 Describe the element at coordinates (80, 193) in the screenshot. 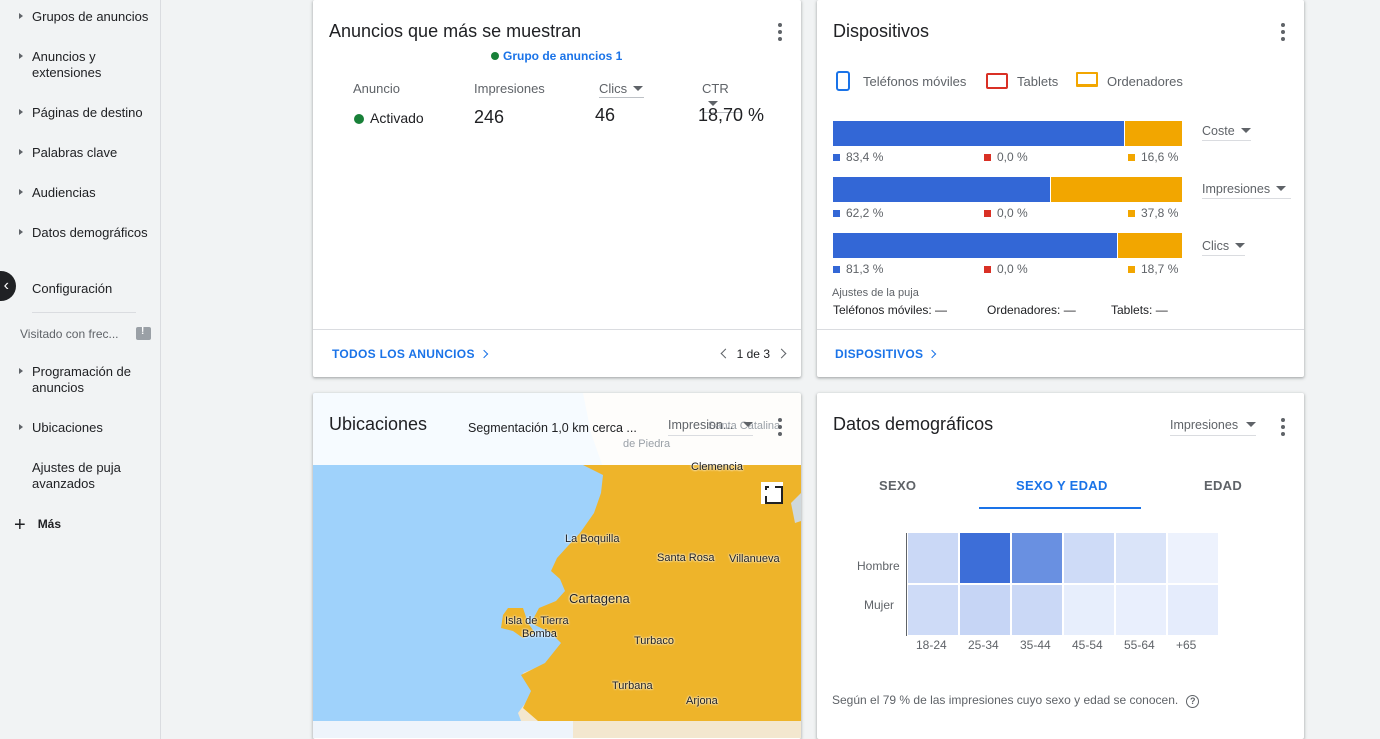

I see `sidebar-item-audiences: Audiencias` at that location.